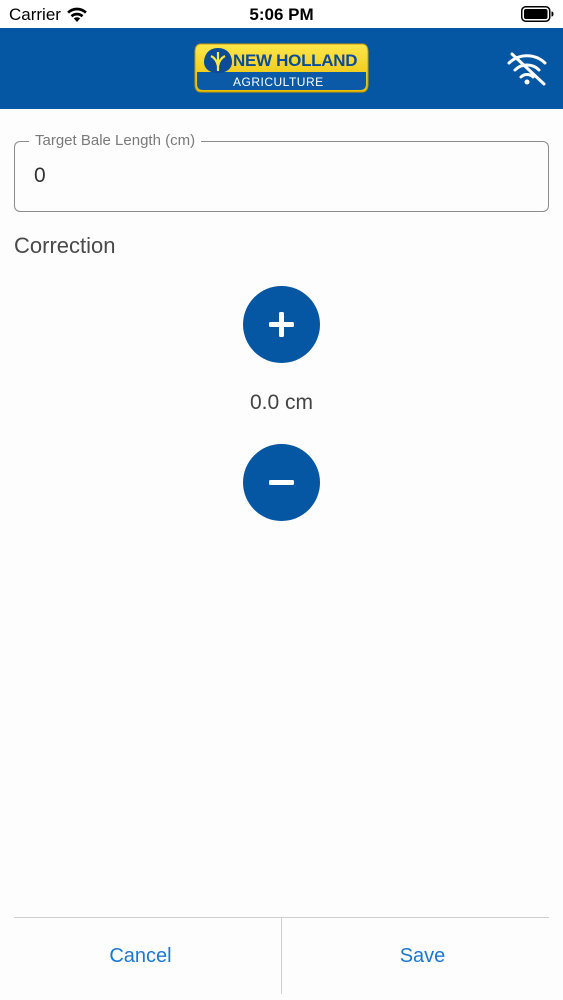 The height and width of the screenshot is (1000, 563). I want to click on logo-wordmark: NEW HOLLAND, so click(295, 60).